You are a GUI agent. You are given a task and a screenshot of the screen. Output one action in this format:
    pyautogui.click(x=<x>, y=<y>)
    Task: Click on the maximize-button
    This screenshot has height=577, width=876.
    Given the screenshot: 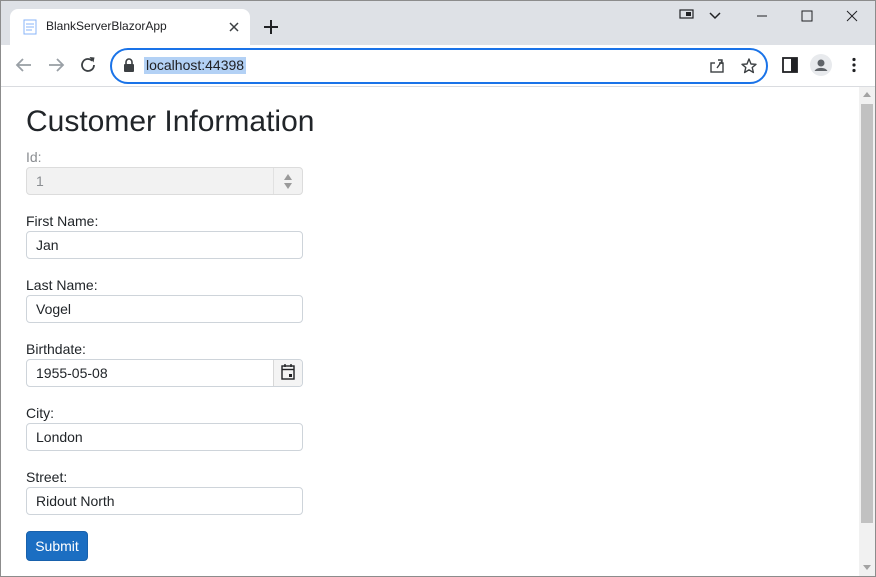 What is the action you would take?
    pyautogui.click(x=807, y=16)
    